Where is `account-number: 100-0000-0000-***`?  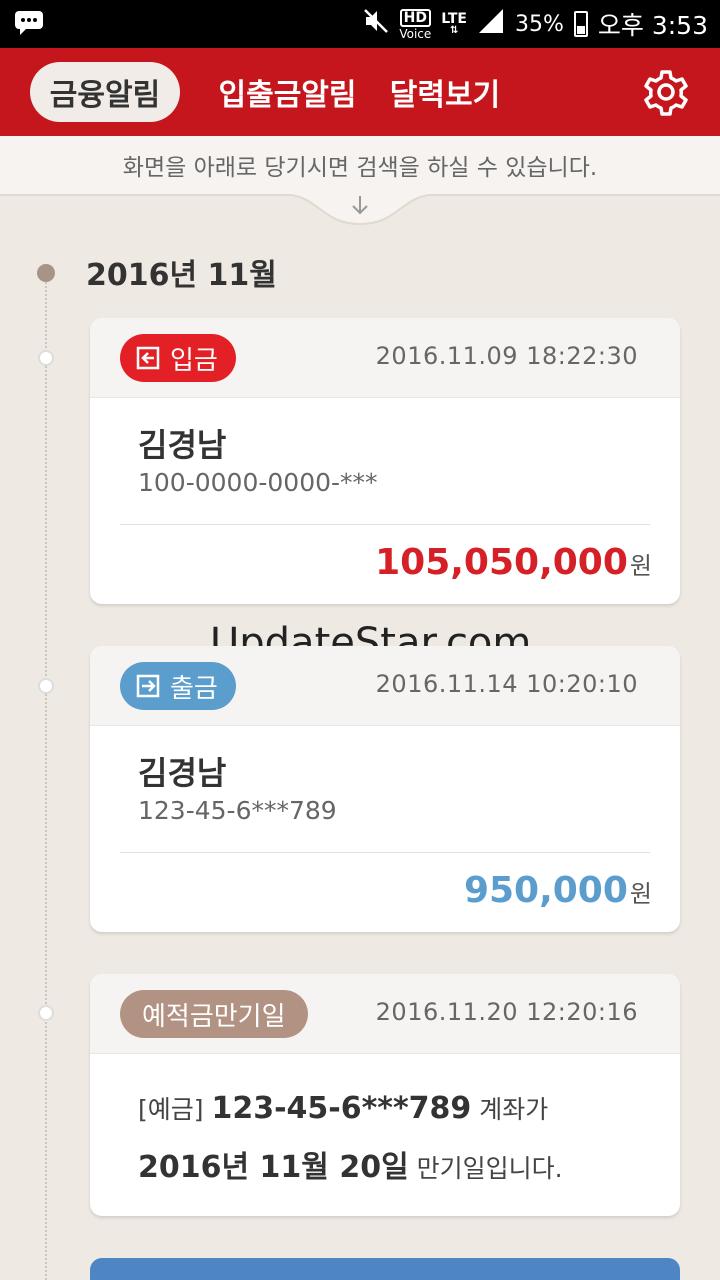
account-number: 100-0000-0000-*** is located at coordinates (258, 482).